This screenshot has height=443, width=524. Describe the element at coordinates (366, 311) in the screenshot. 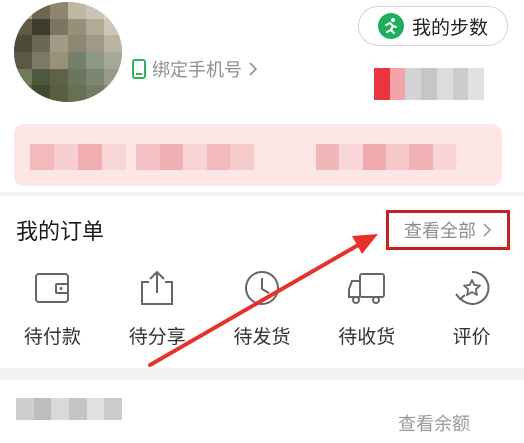

I see `order-status-pending-receipt: 待收货` at that location.